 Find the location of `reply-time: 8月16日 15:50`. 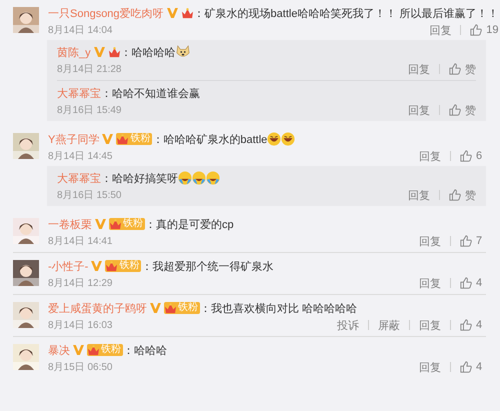

reply-time: 8月16日 15:50 is located at coordinates (89, 195).